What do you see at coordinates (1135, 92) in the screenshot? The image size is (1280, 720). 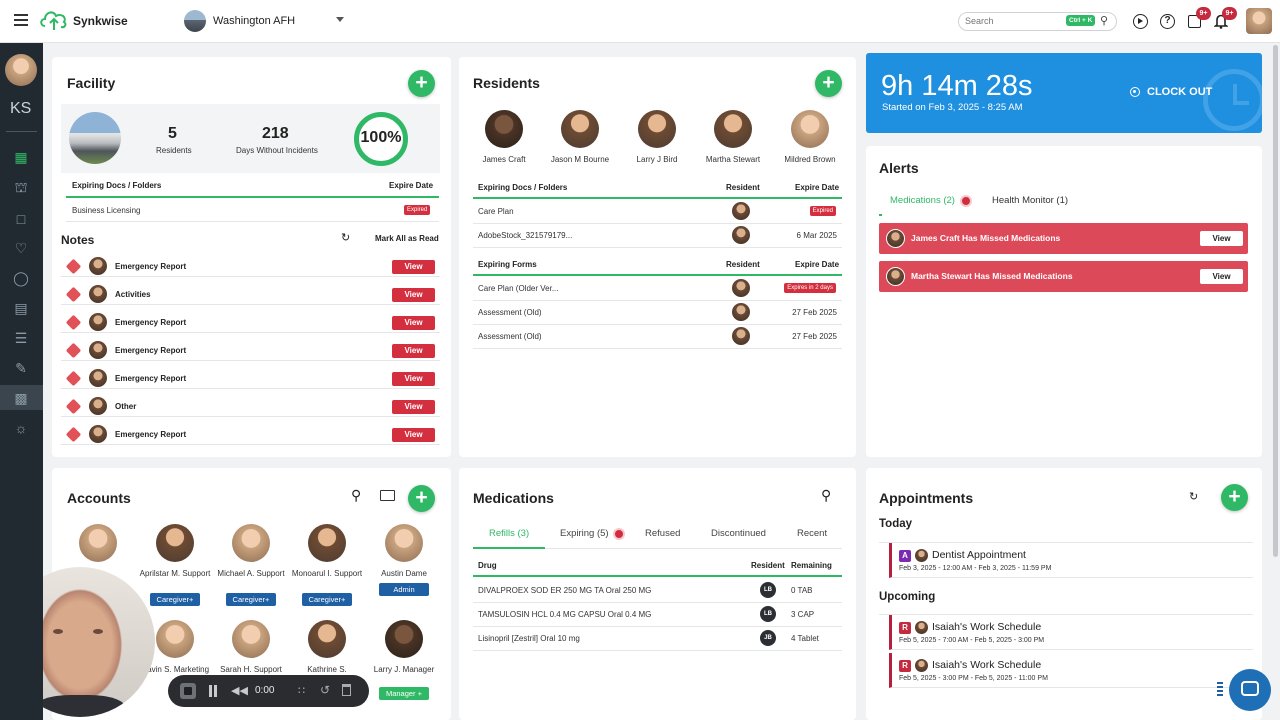 I see `clock-out-icon` at bounding box center [1135, 92].